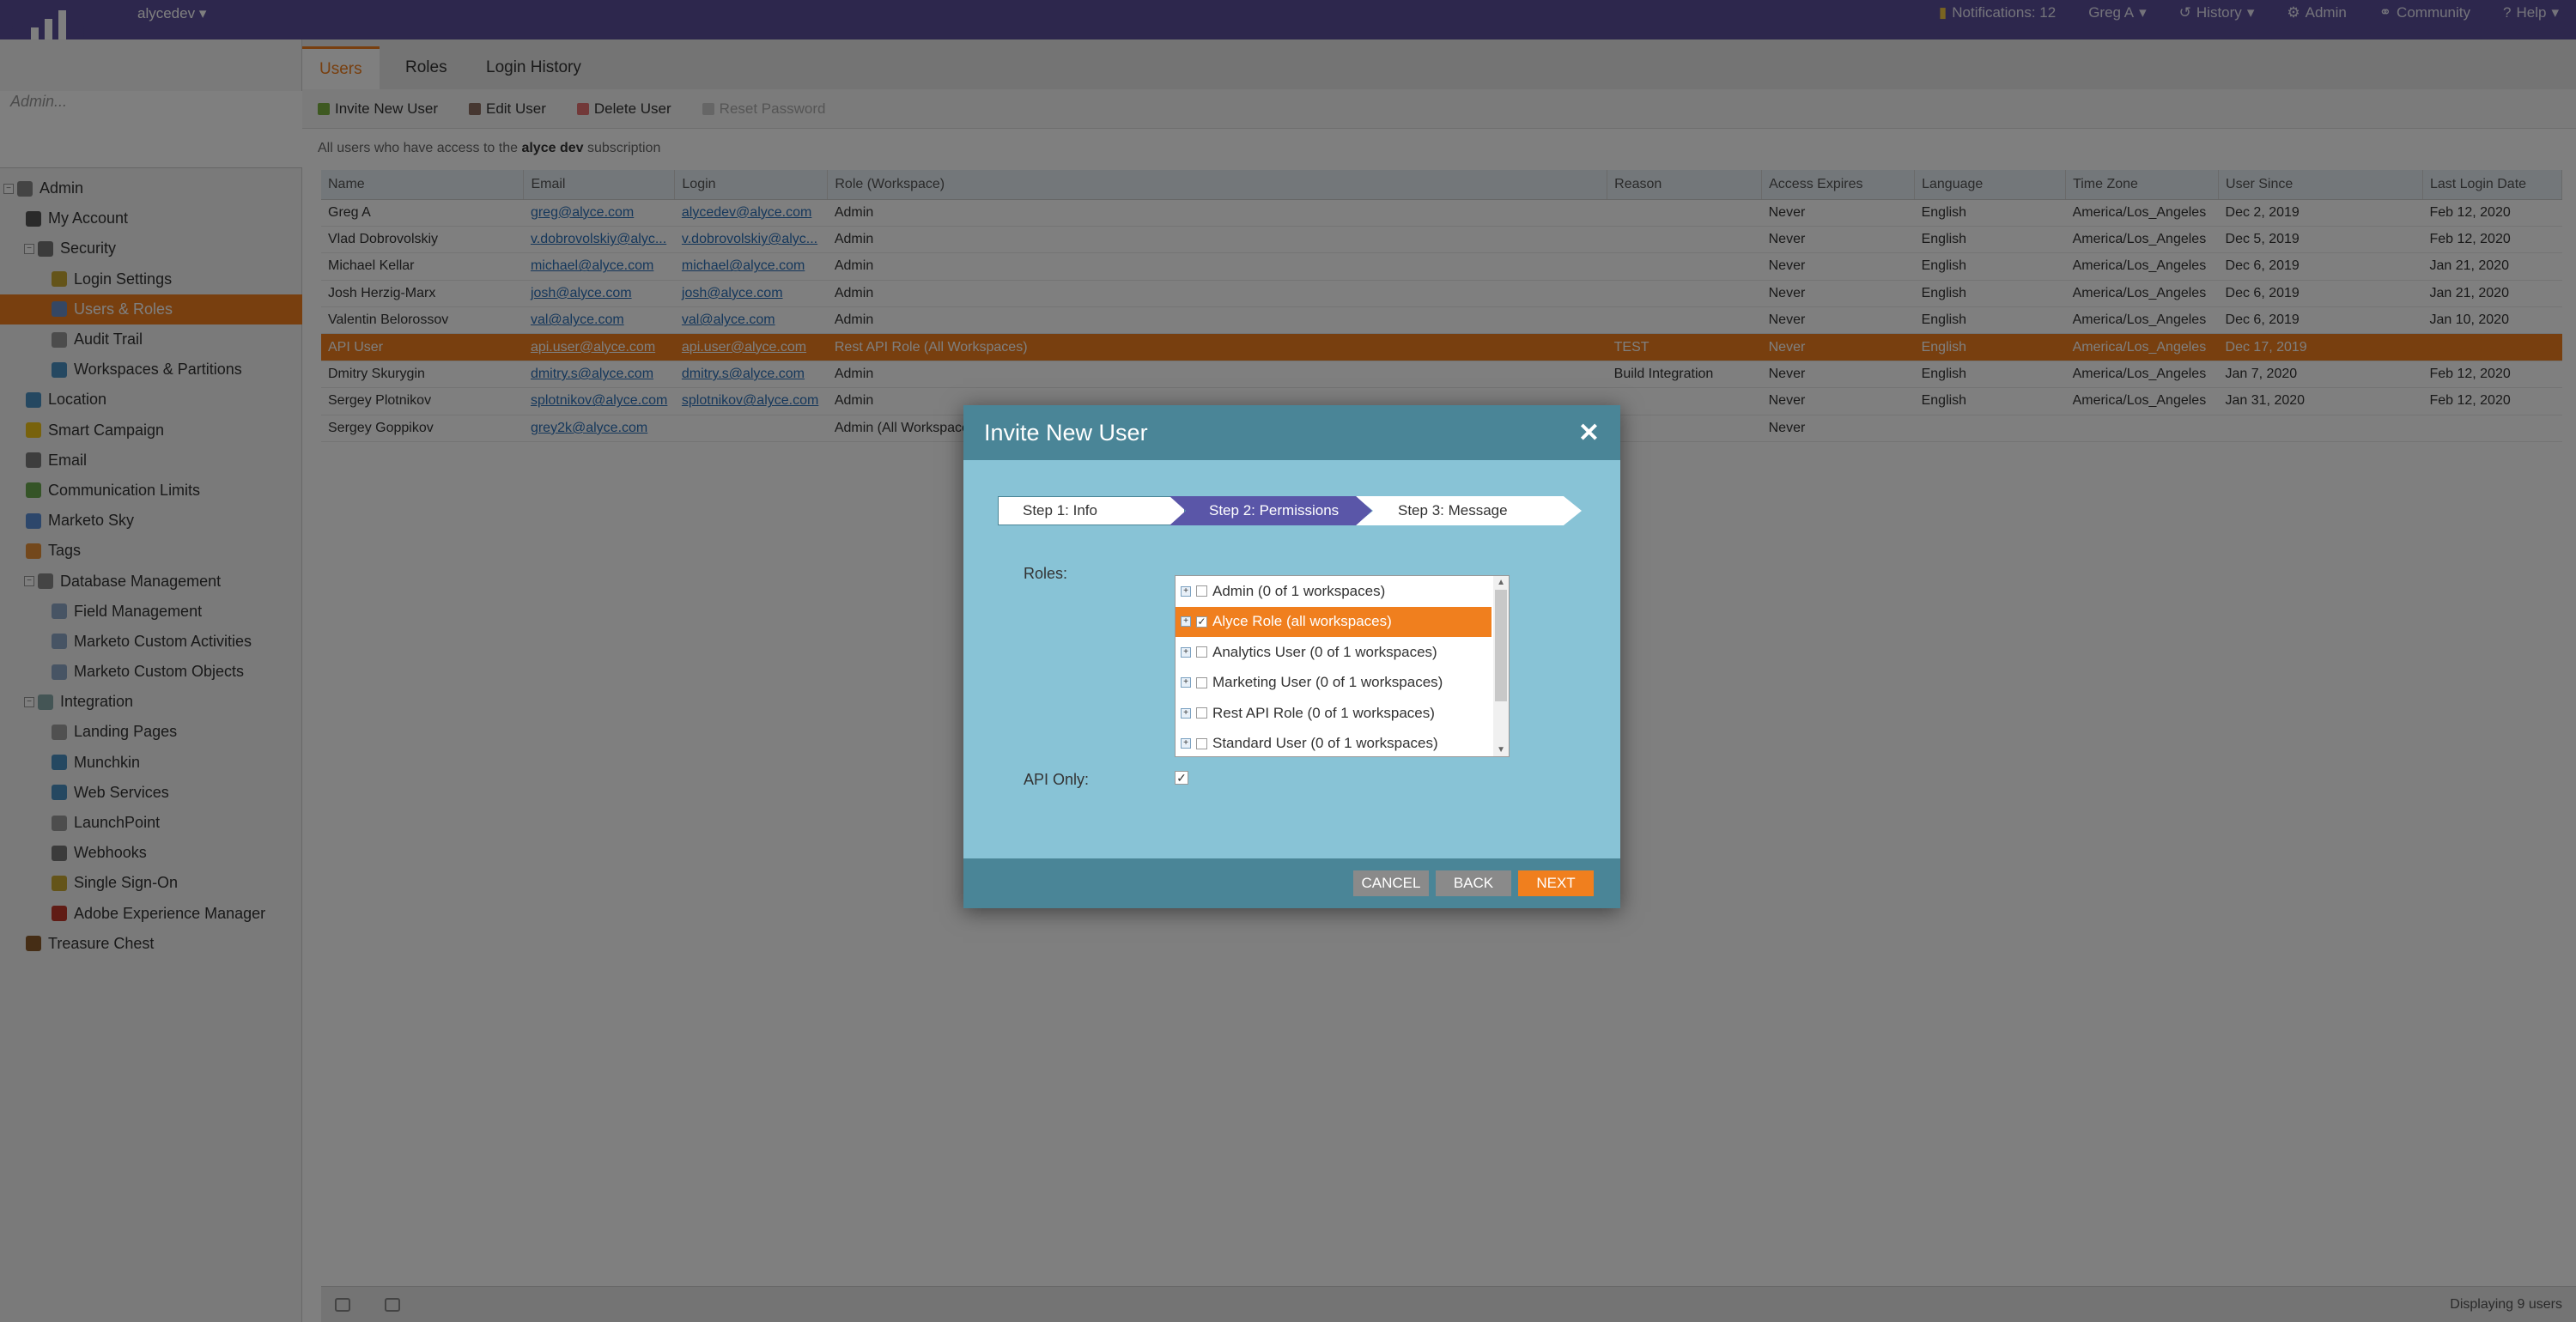  I want to click on role-label: Rest API Role (0 of 1 workspaces), so click(1323, 712).